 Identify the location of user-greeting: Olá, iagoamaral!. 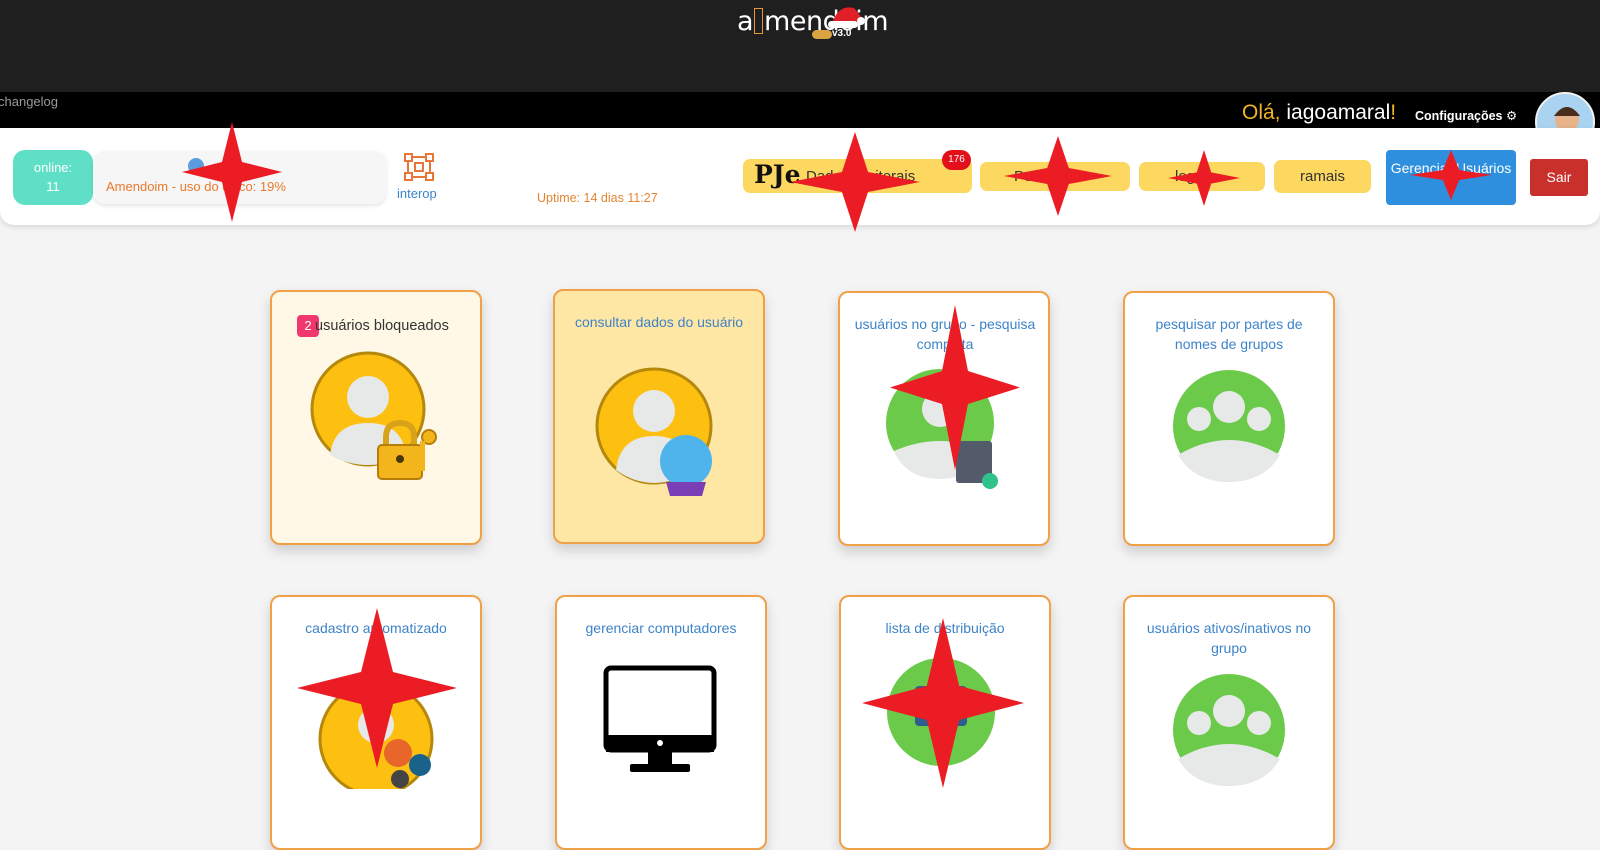
(1319, 112).